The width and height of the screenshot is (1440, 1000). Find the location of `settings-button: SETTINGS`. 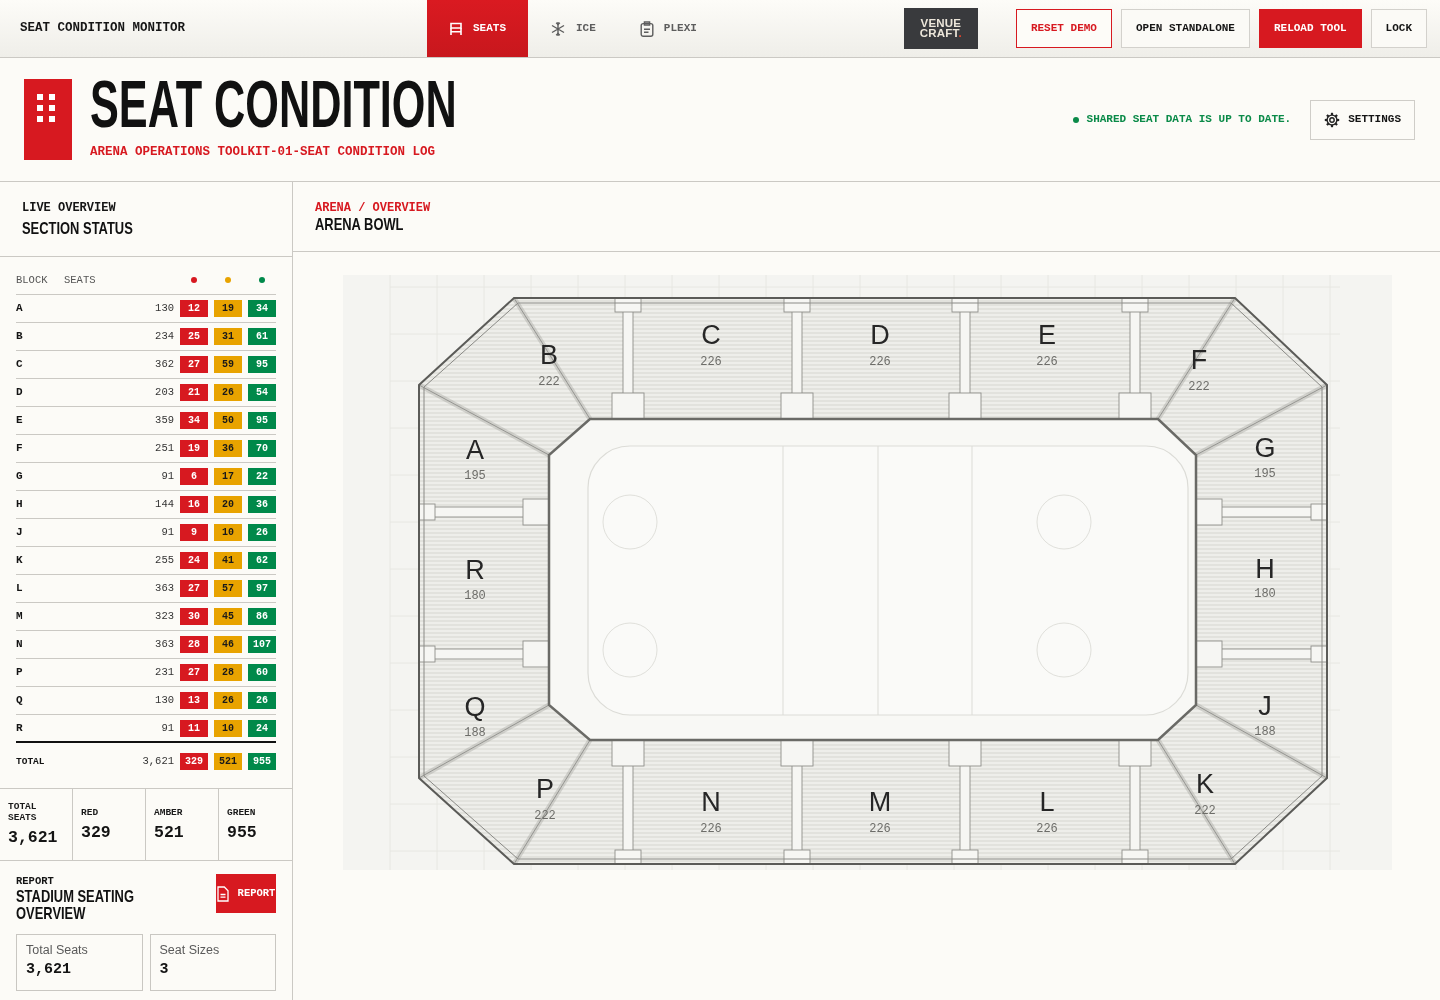

settings-button: SETTINGS is located at coordinates (1362, 119).